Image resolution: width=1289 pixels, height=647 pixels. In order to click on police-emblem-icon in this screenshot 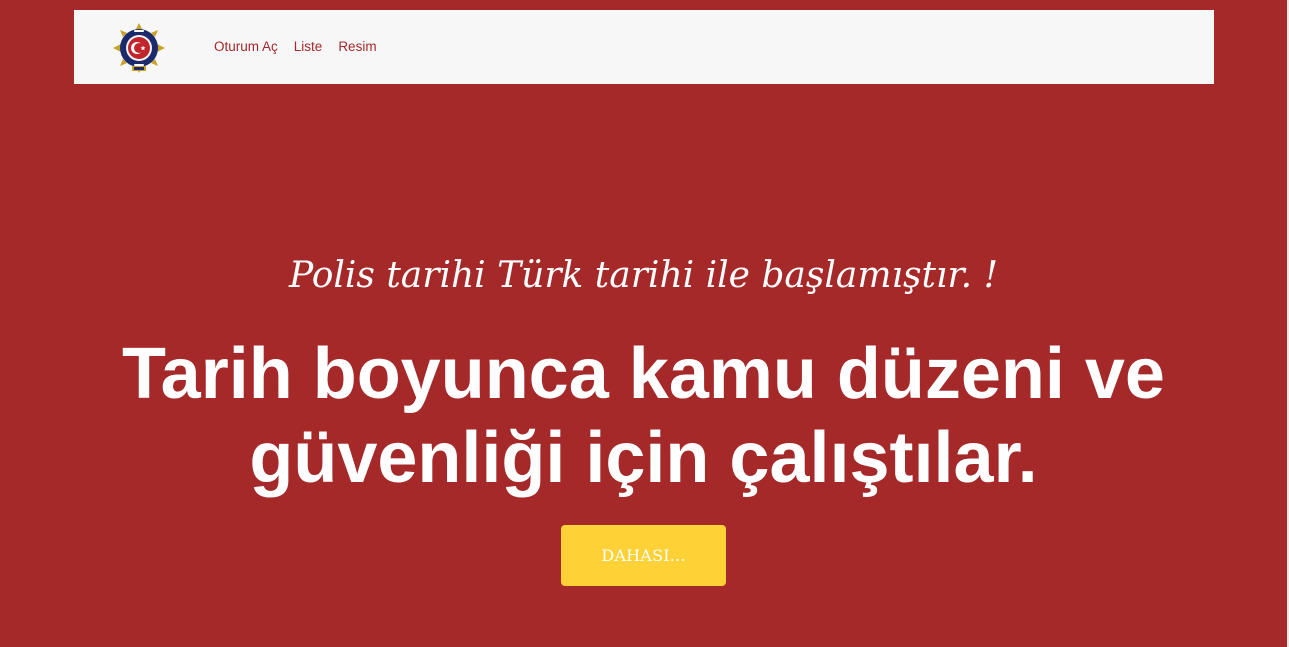, I will do `click(139, 48)`.